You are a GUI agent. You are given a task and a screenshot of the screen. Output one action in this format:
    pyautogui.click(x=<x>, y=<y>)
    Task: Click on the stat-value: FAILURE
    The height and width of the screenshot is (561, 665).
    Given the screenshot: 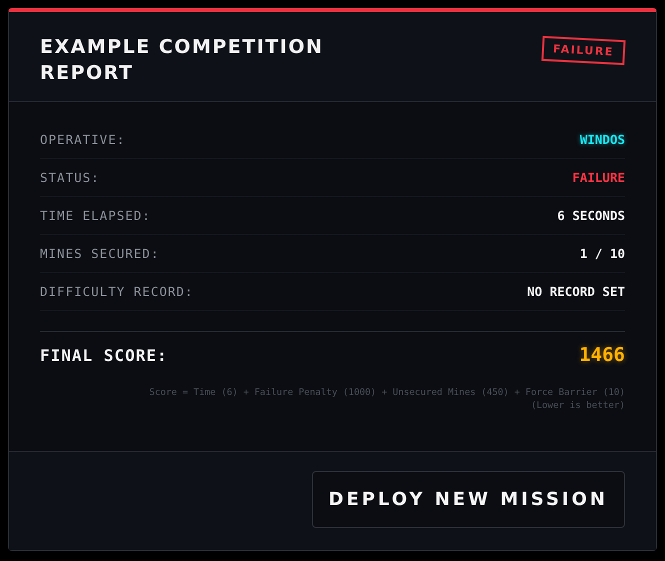 What is the action you would take?
    pyautogui.click(x=598, y=177)
    